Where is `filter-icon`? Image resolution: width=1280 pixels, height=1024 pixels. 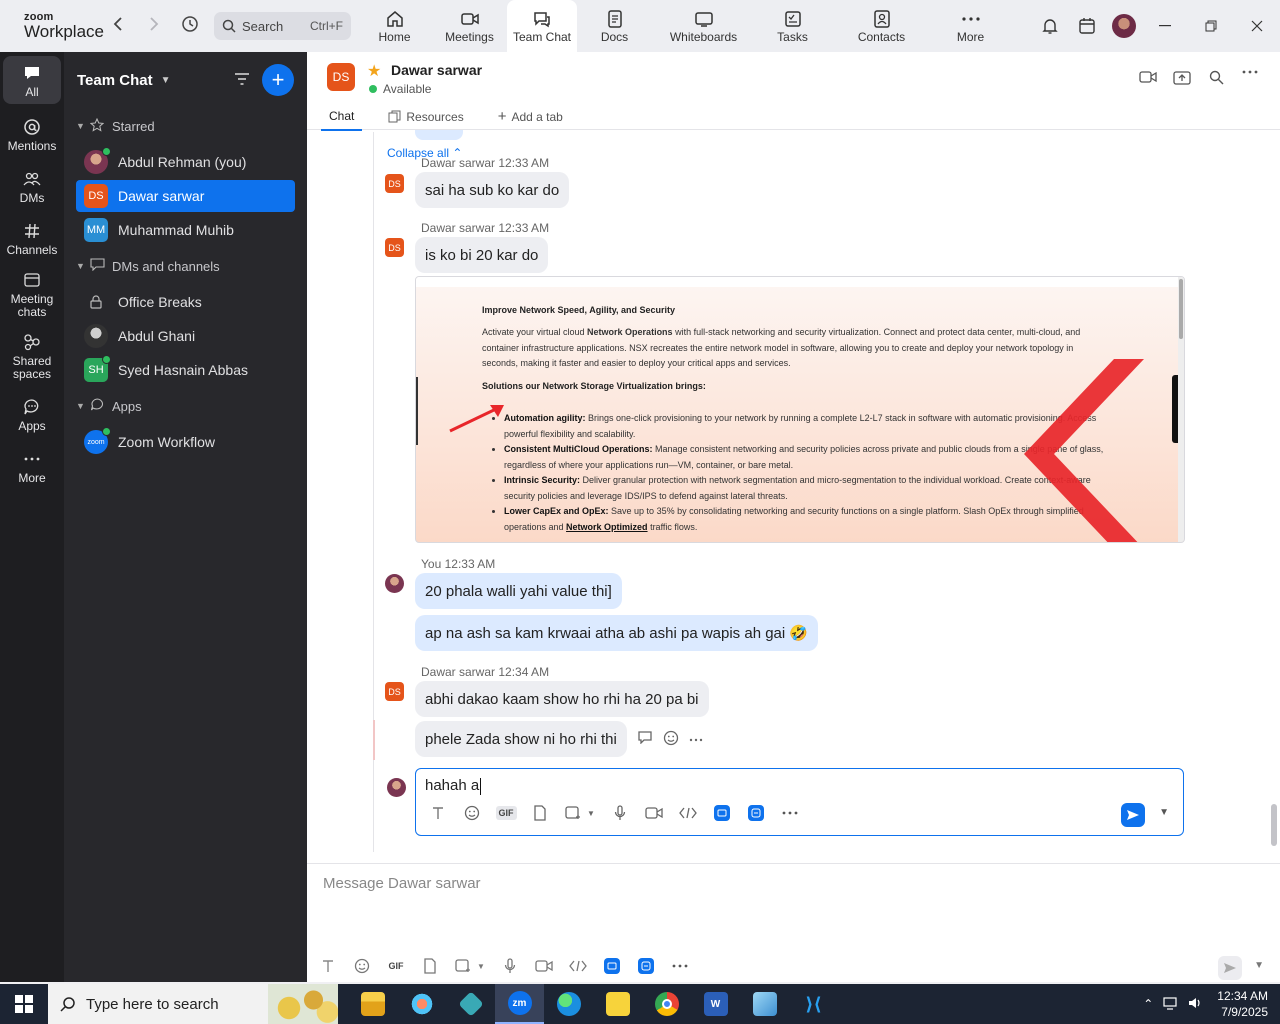
filter-icon is located at coordinates (242, 80).